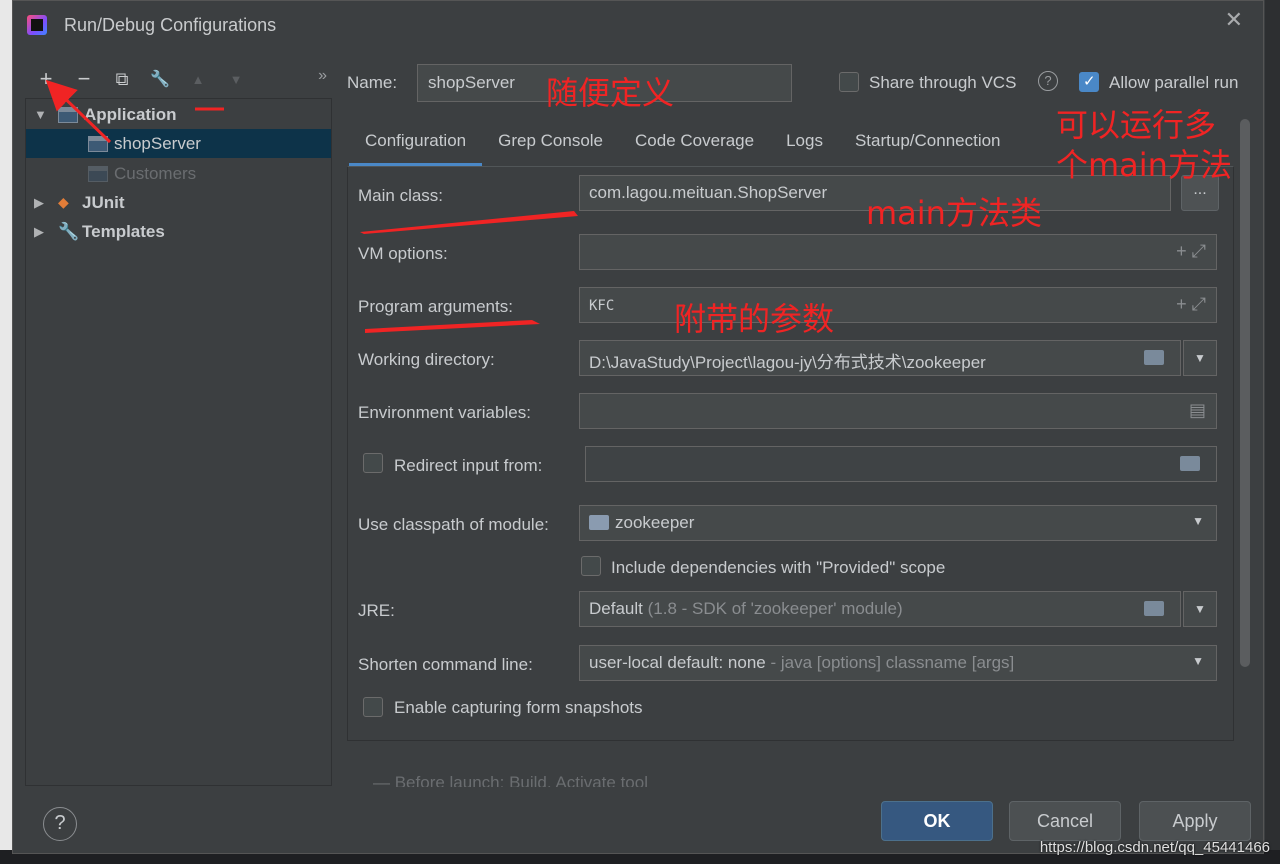  What do you see at coordinates (898, 523) in the screenshot?
I see `classpath-select: zookeeper ▼` at bounding box center [898, 523].